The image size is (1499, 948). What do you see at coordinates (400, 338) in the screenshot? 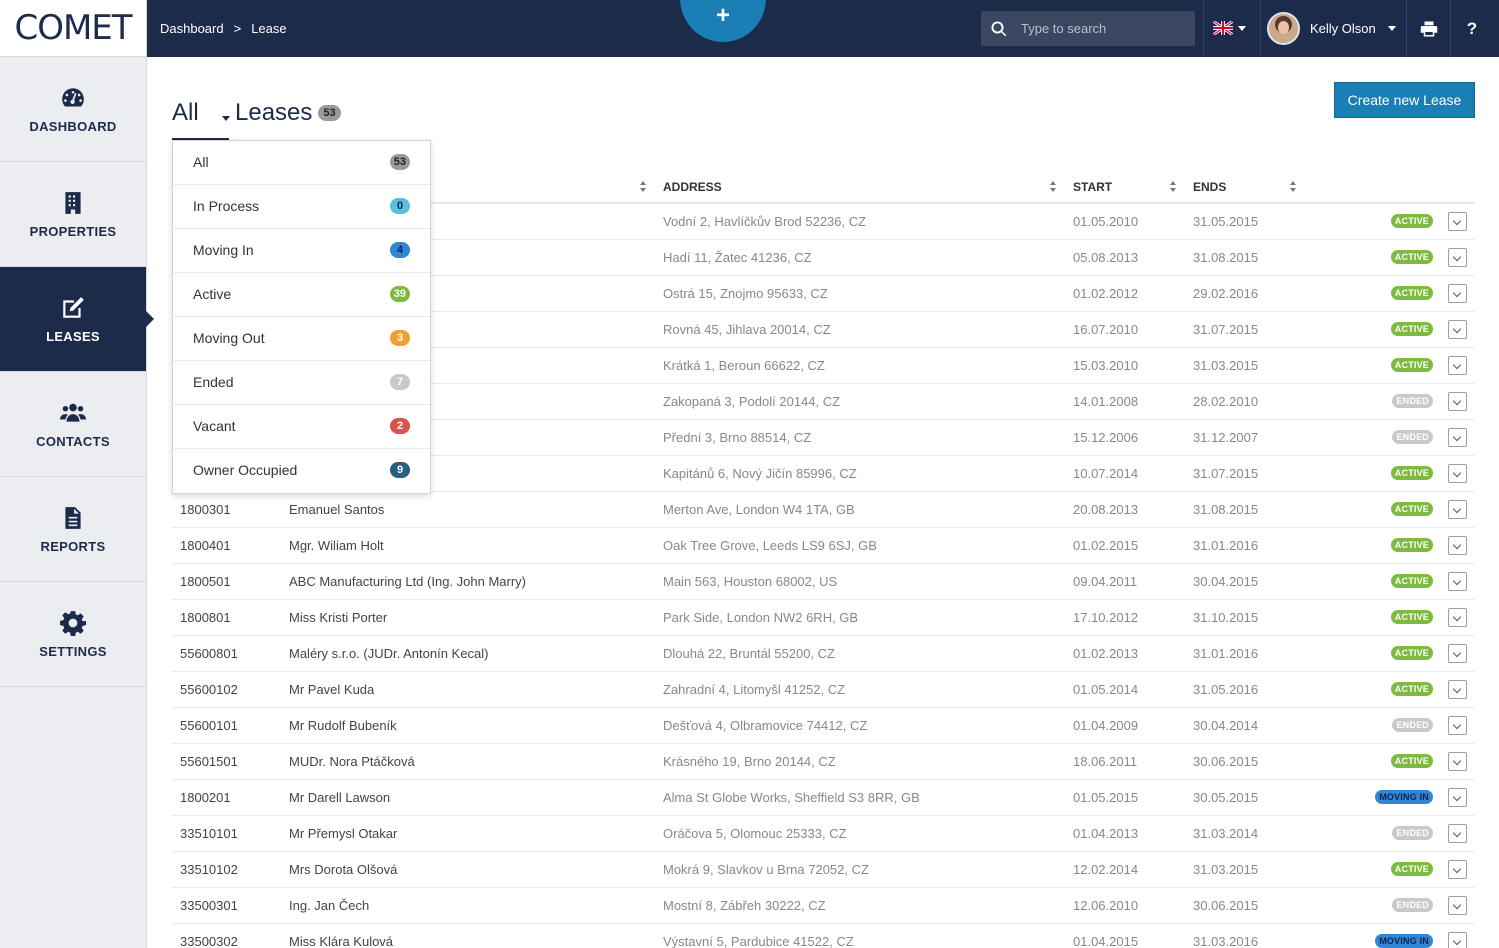
I see `filter-count-badge: 3` at bounding box center [400, 338].